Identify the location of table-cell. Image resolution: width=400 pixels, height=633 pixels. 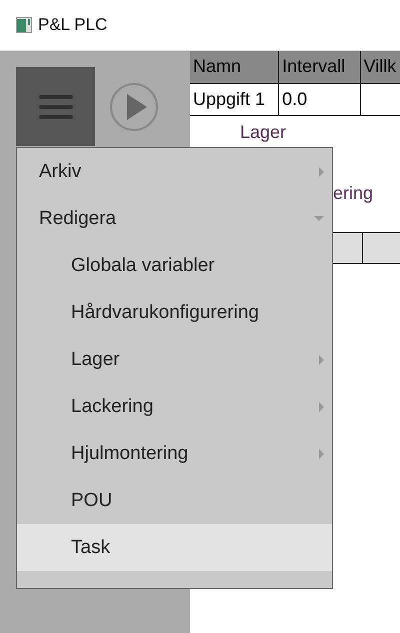
(381, 248).